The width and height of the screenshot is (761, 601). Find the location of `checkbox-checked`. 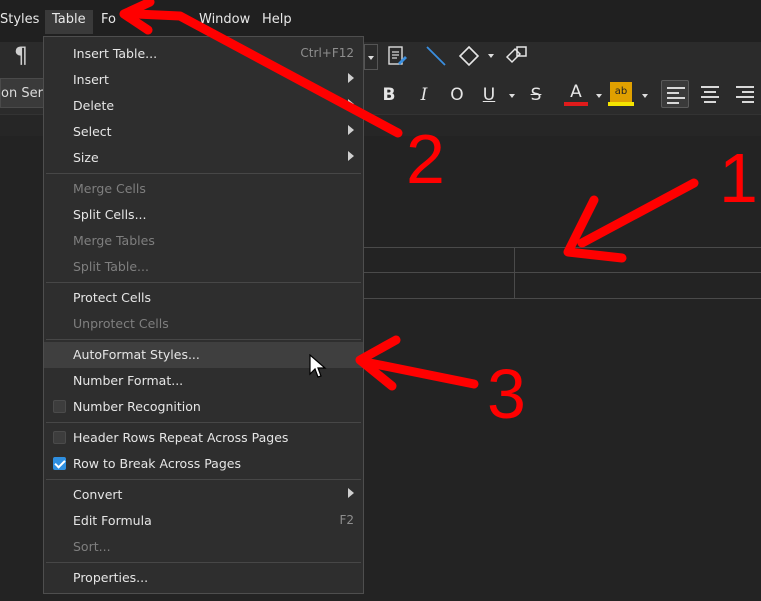

checkbox-checked is located at coordinates (59, 463).